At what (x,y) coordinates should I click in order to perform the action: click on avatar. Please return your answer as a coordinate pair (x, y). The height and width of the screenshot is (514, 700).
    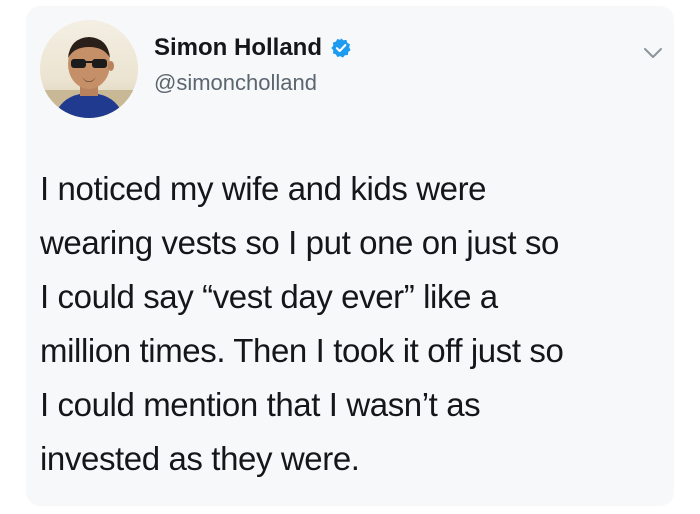
    Looking at the image, I should click on (89, 69).